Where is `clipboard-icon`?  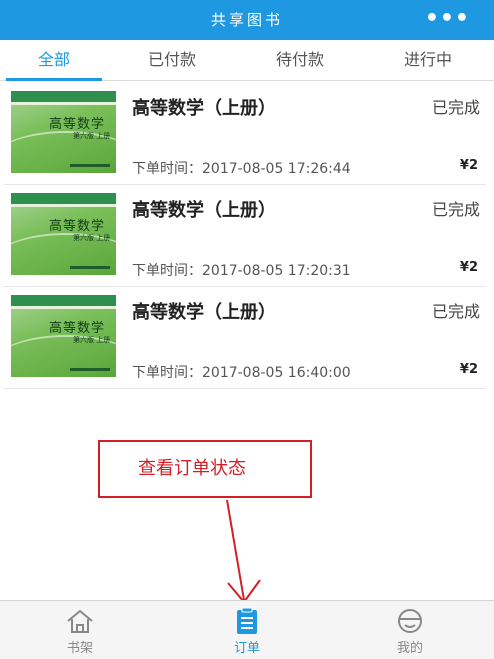 clipboard-icon is located at coordinates (247, 620).